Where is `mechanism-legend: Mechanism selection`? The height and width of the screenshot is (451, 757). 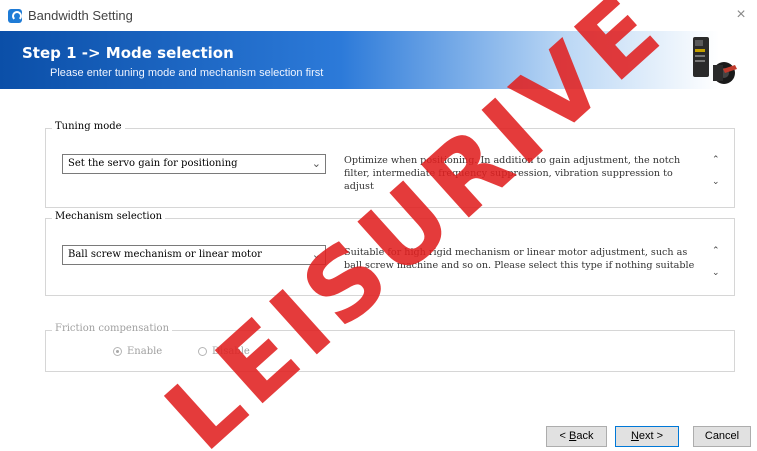 mechanism-legend: Mechanism selection is located at coordinates (109, 216).